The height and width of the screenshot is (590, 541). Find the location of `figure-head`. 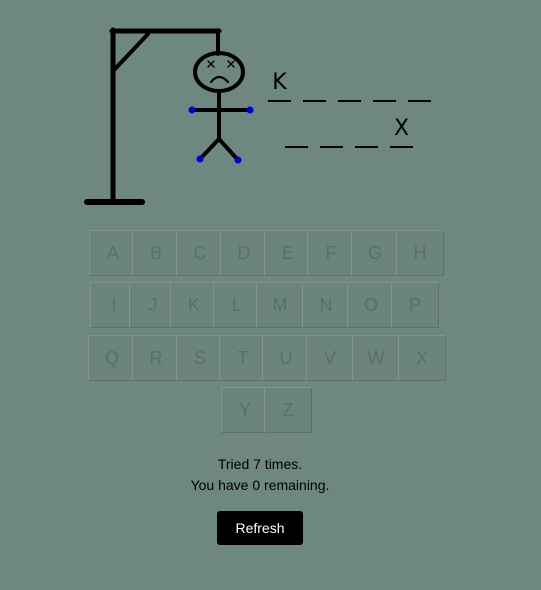

figure-head is located at coordinates (219, 72).